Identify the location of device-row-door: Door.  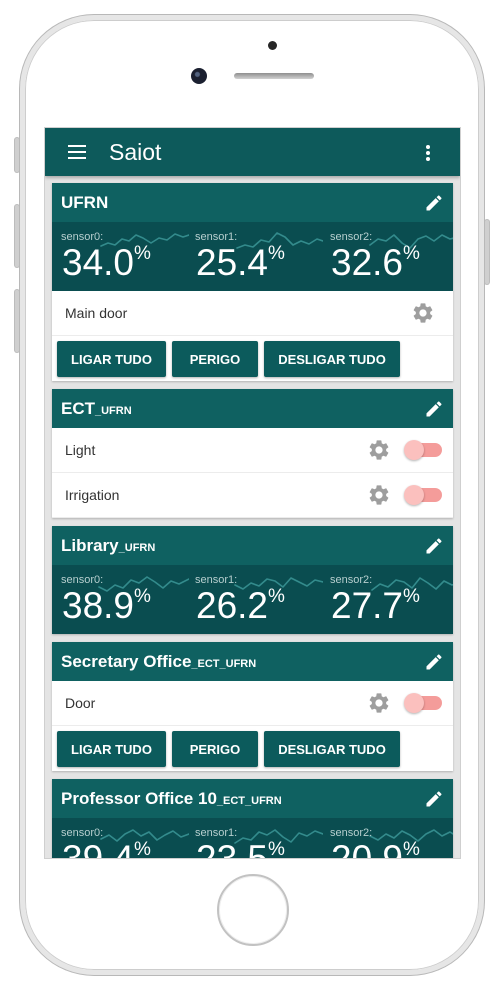
(252, 703).